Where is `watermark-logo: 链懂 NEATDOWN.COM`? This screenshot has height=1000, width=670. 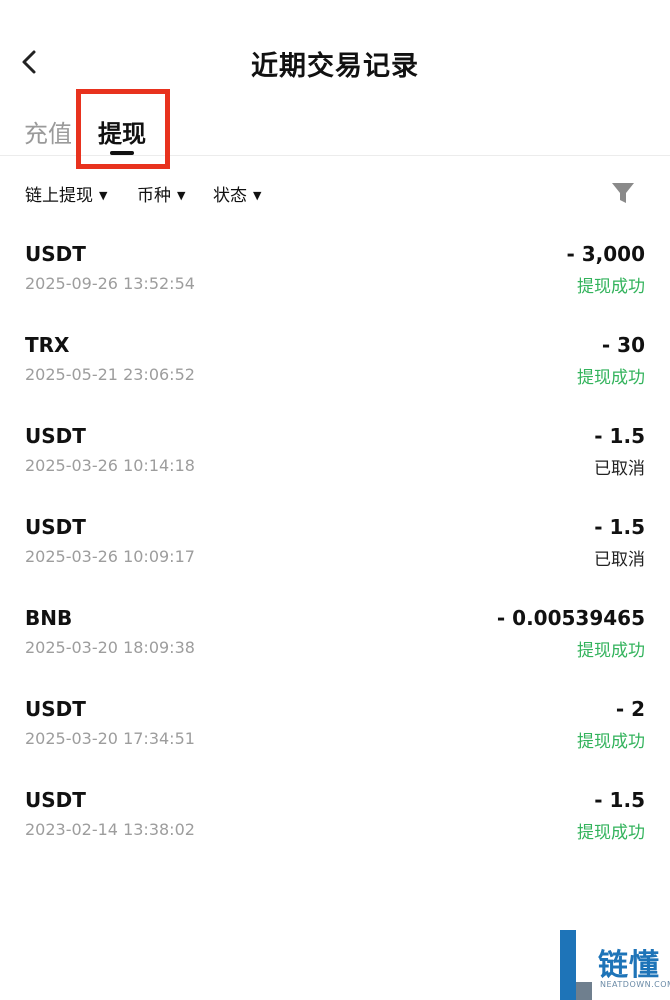
watermark-logo: 链懂 NEATDOWN.COM is located at coordinates (613, 965).